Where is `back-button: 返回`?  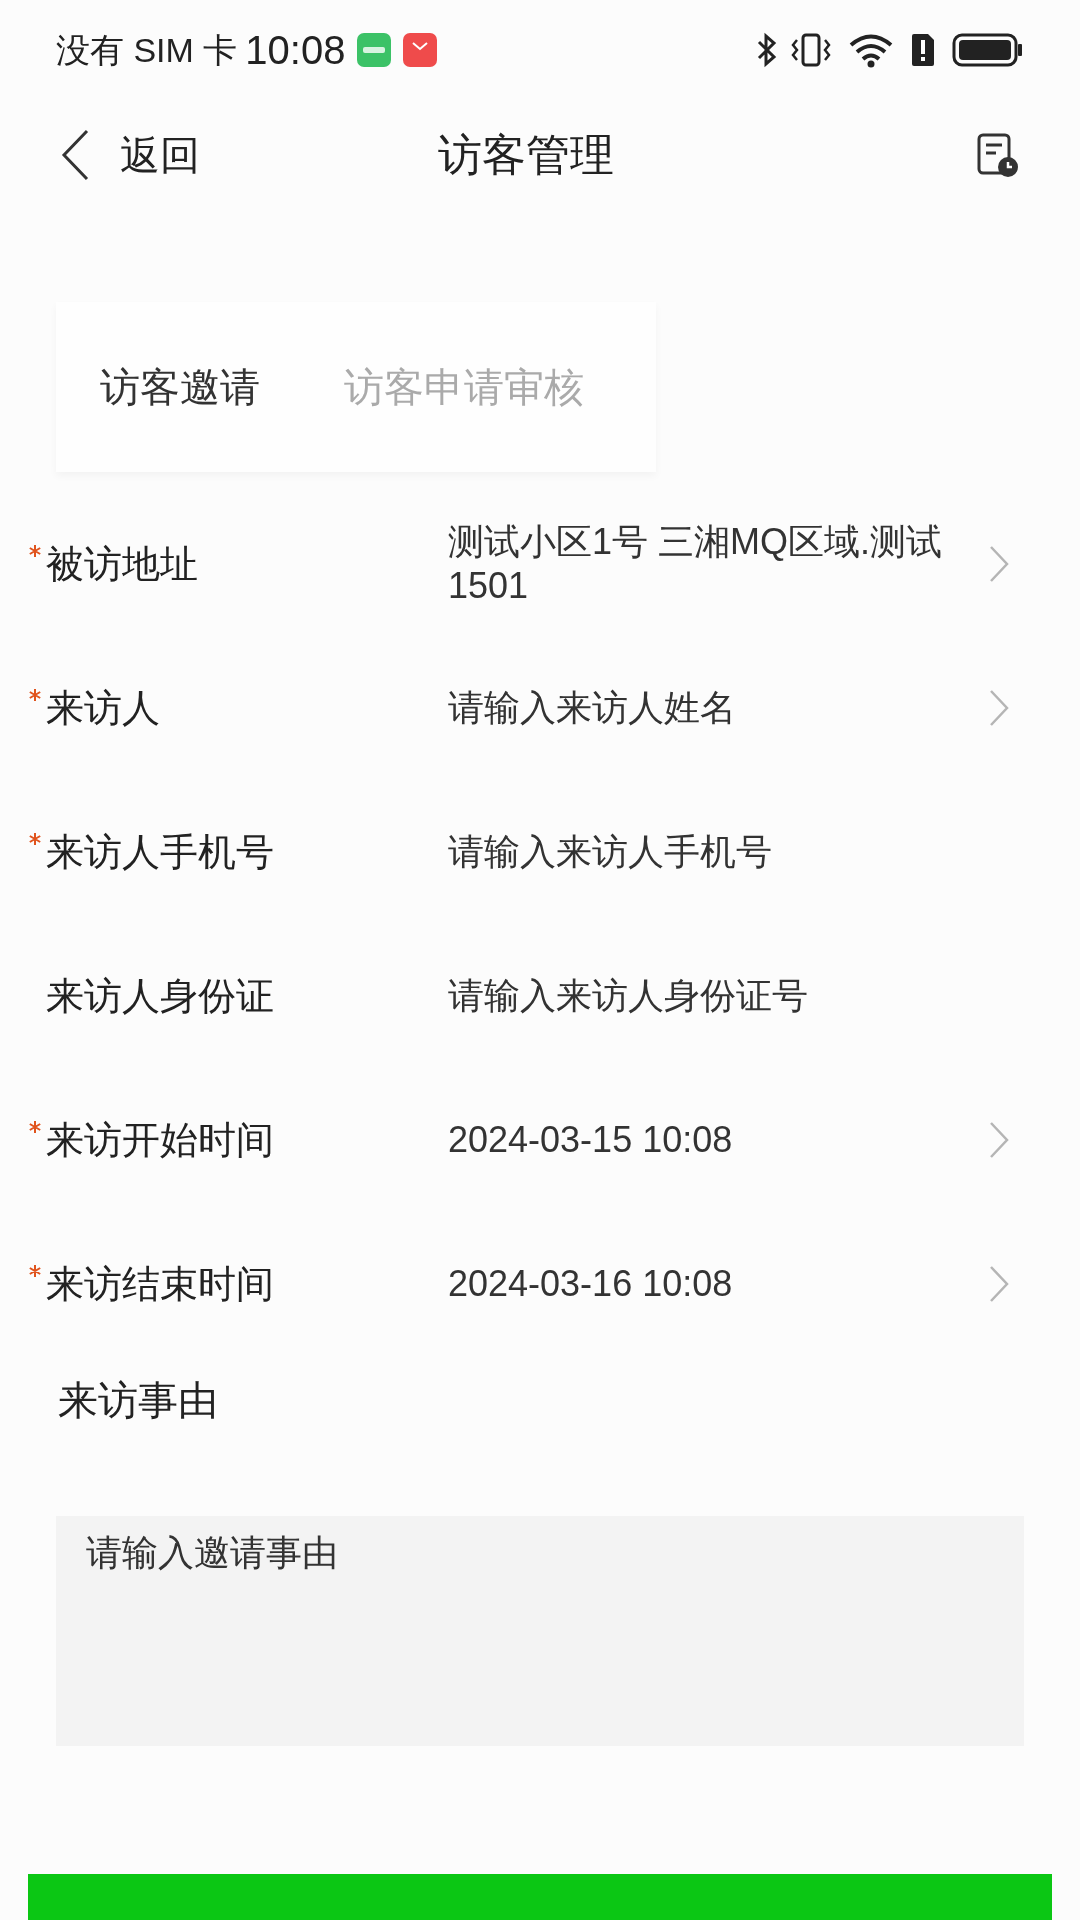
back-button: 返回 is located at coordinates (130, 155).